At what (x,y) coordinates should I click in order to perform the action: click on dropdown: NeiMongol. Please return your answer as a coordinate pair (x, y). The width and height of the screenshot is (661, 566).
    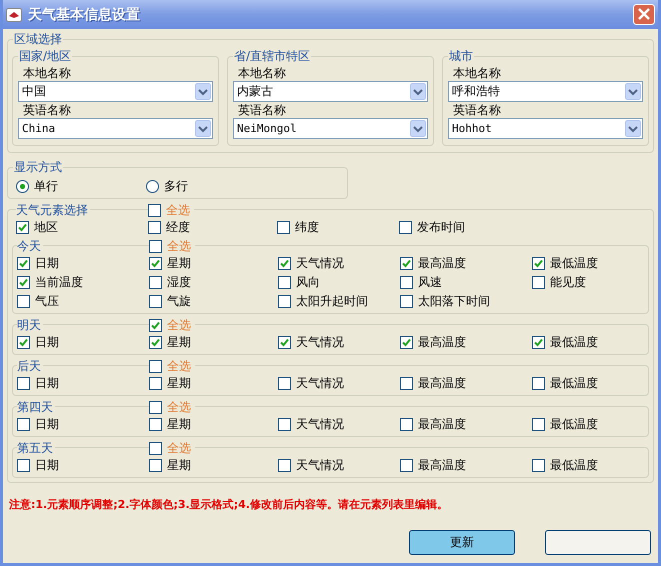
    Looking at the image, I should click on (330, 128).